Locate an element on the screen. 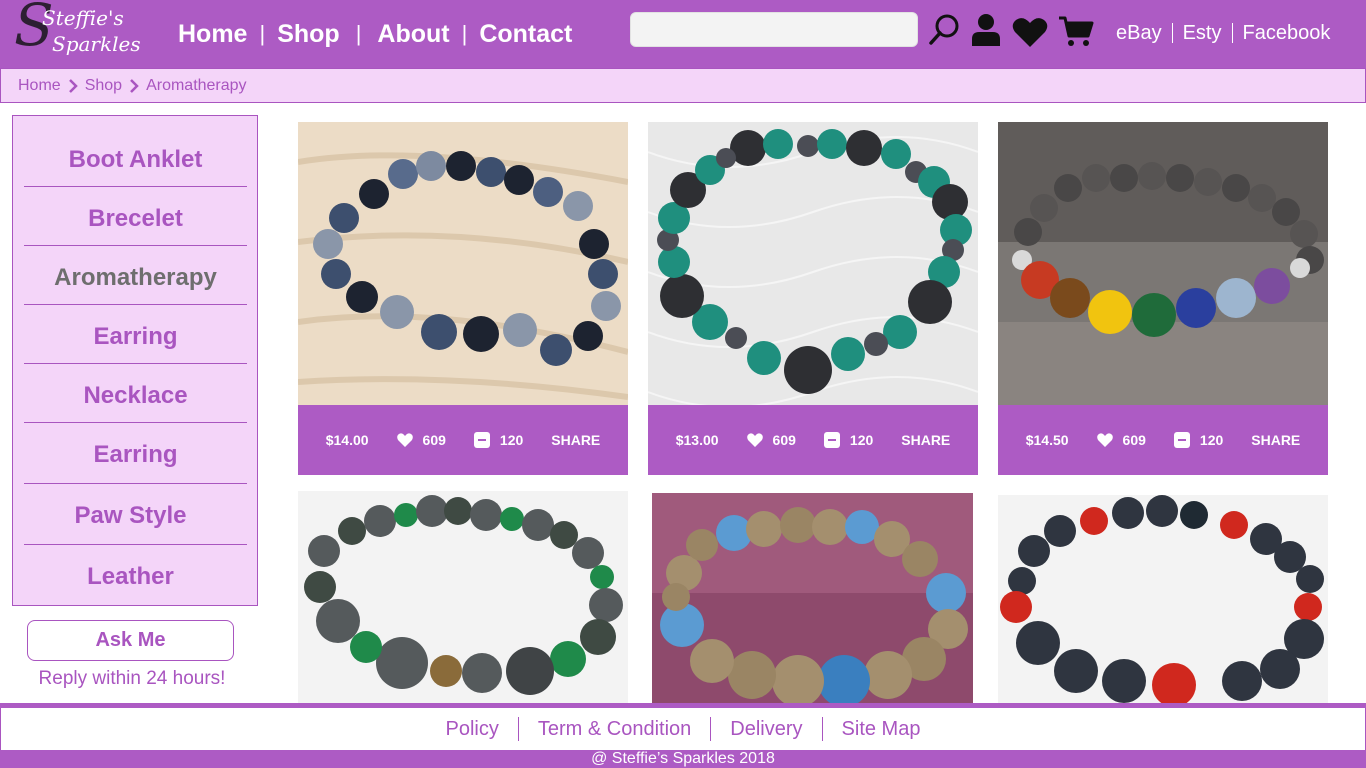 The width and height of the screenshot is (1366, 768). nav-home: Home is located at coordinates (212, 34).